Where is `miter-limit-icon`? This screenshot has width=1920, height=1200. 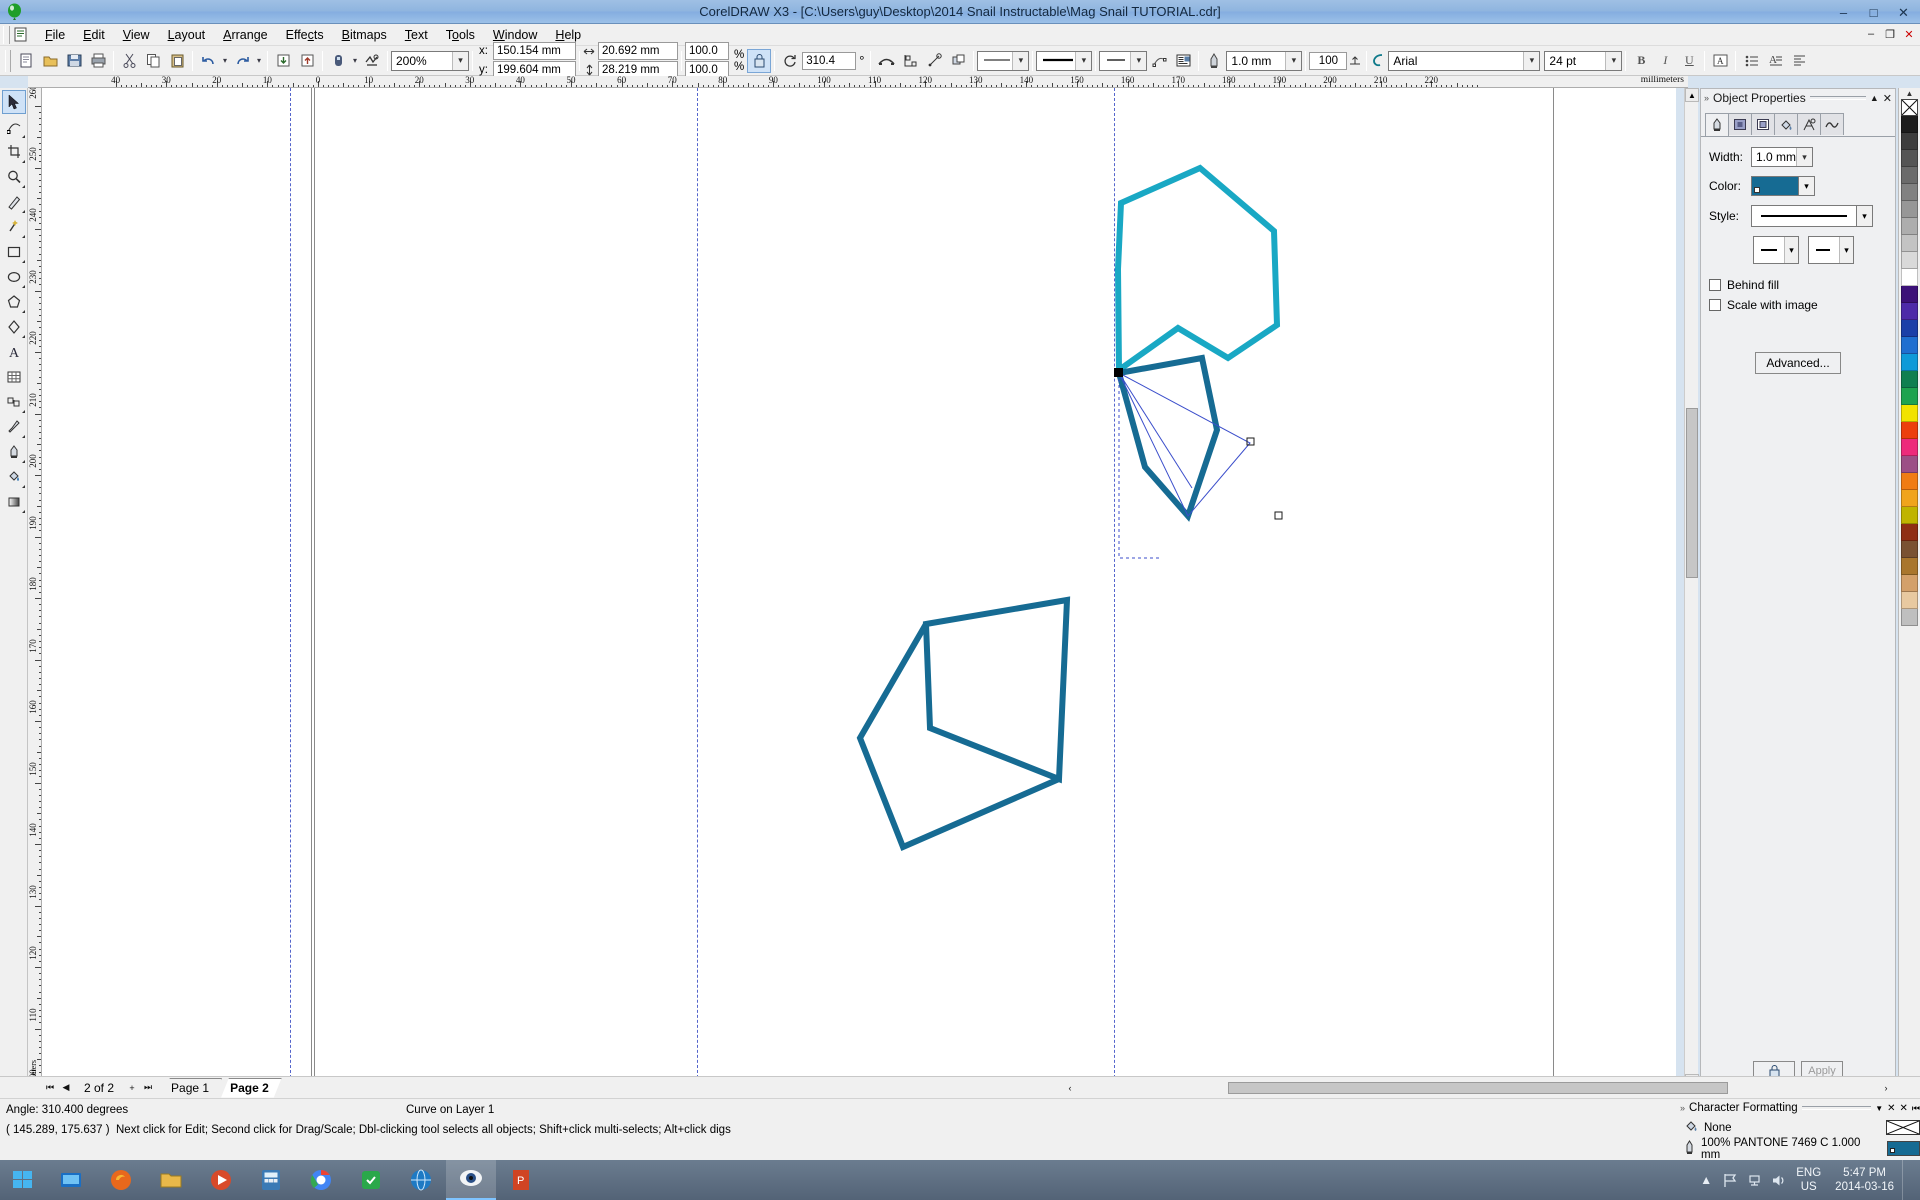 miter-limit-icon is located at coordinates (1355, 61).